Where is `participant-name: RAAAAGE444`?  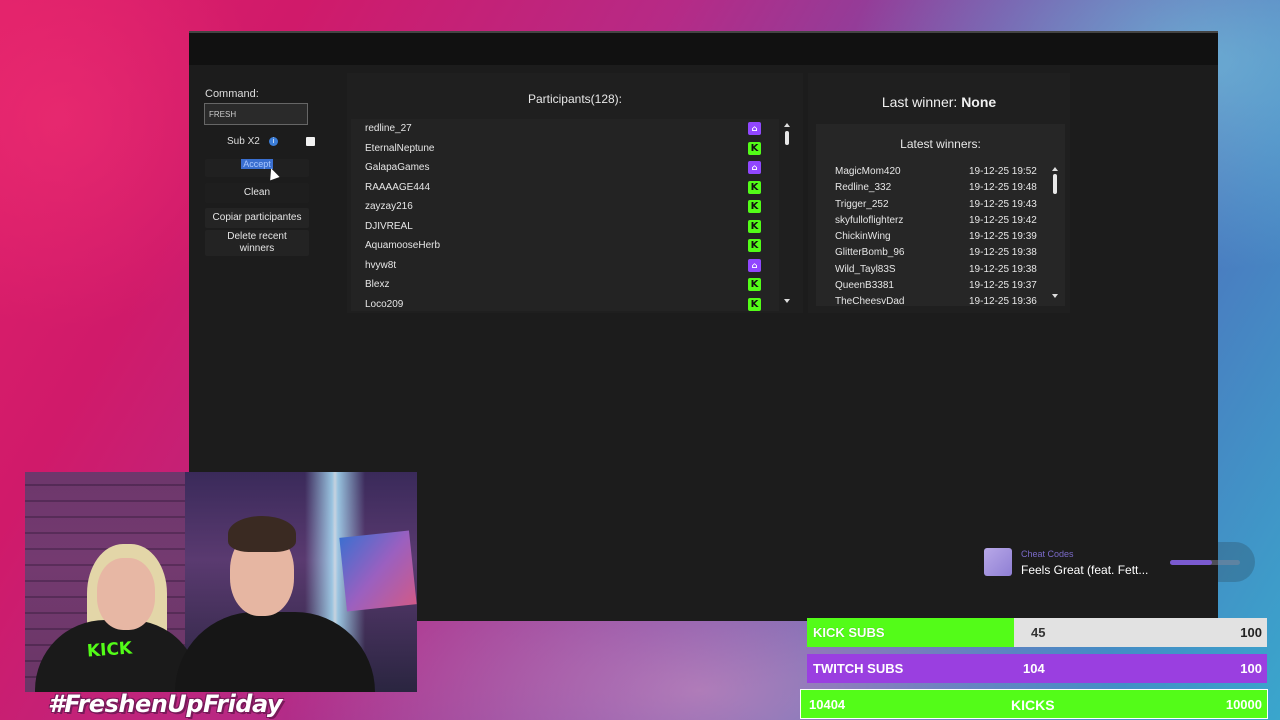
participant-name: RAAAAGE444 is located at coordinates (398, 187).